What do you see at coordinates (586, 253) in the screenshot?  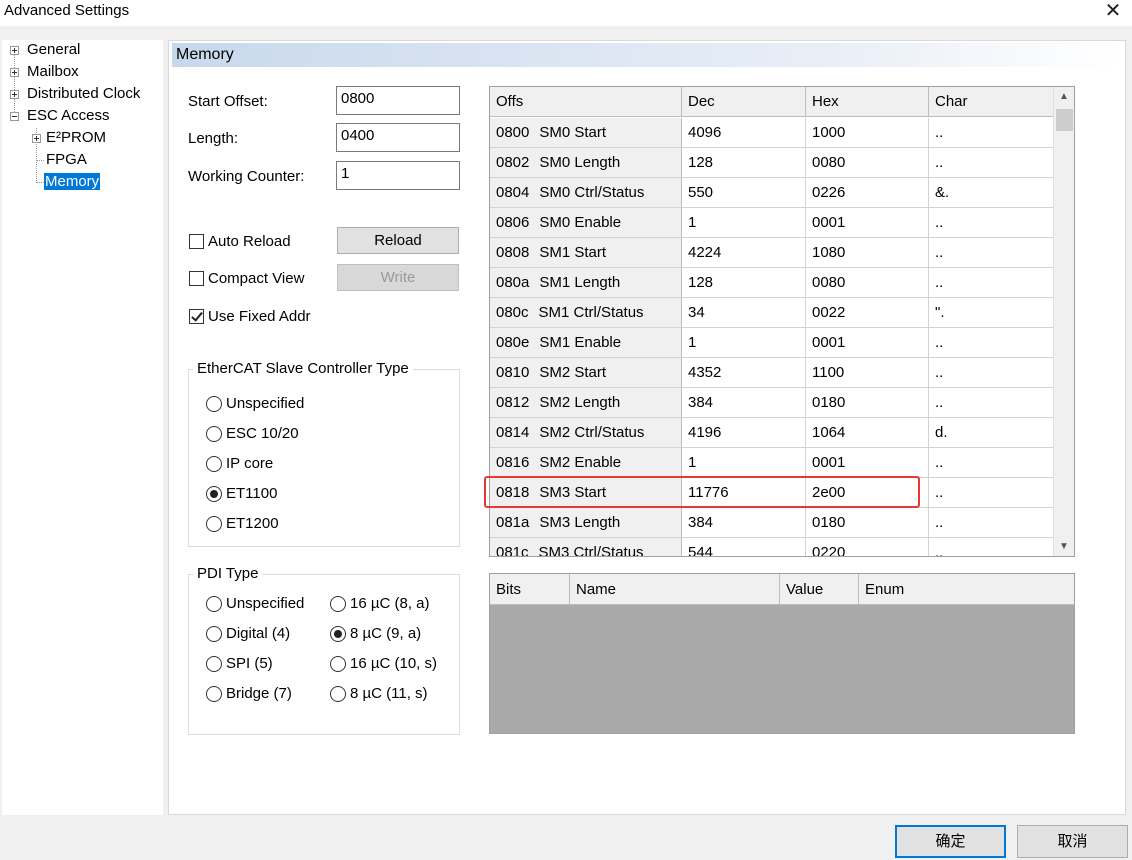 I see `cell-offs: 0808 SM1 Start` at bounding box center [586, 253].